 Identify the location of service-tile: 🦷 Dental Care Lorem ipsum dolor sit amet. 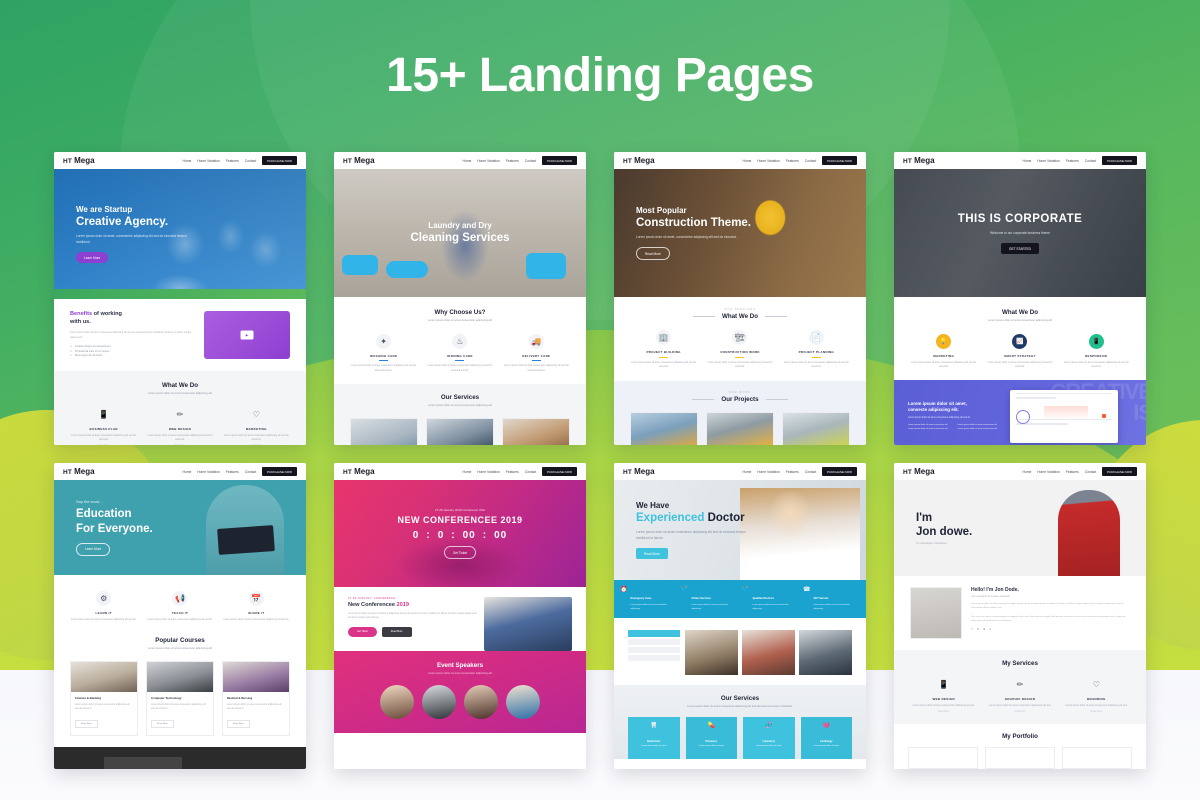
(654, 738).